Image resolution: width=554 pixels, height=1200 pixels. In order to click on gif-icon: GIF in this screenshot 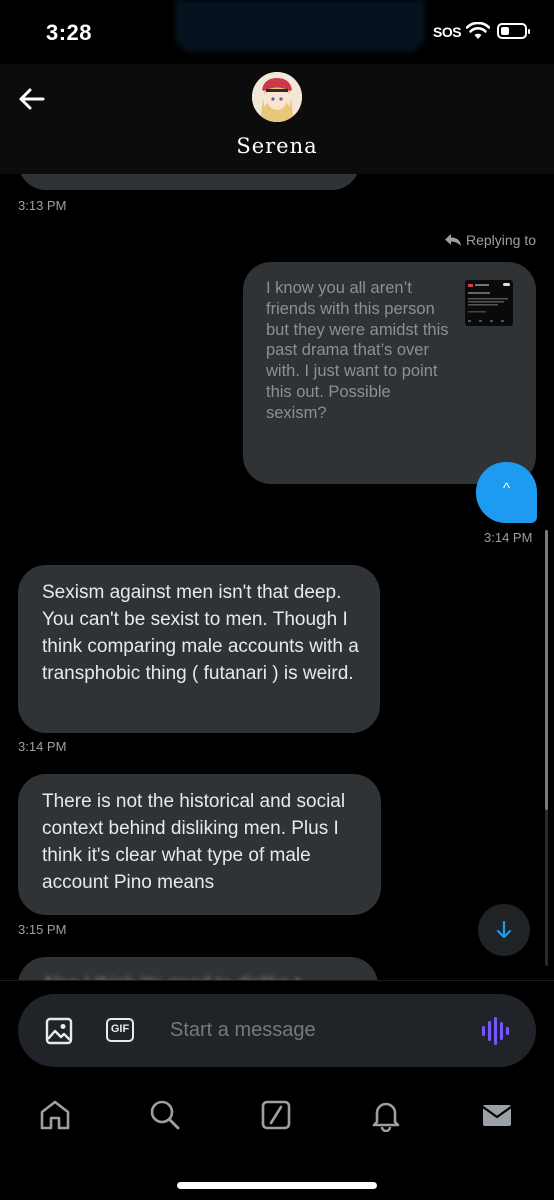, I will do `click(120, 1030)`.